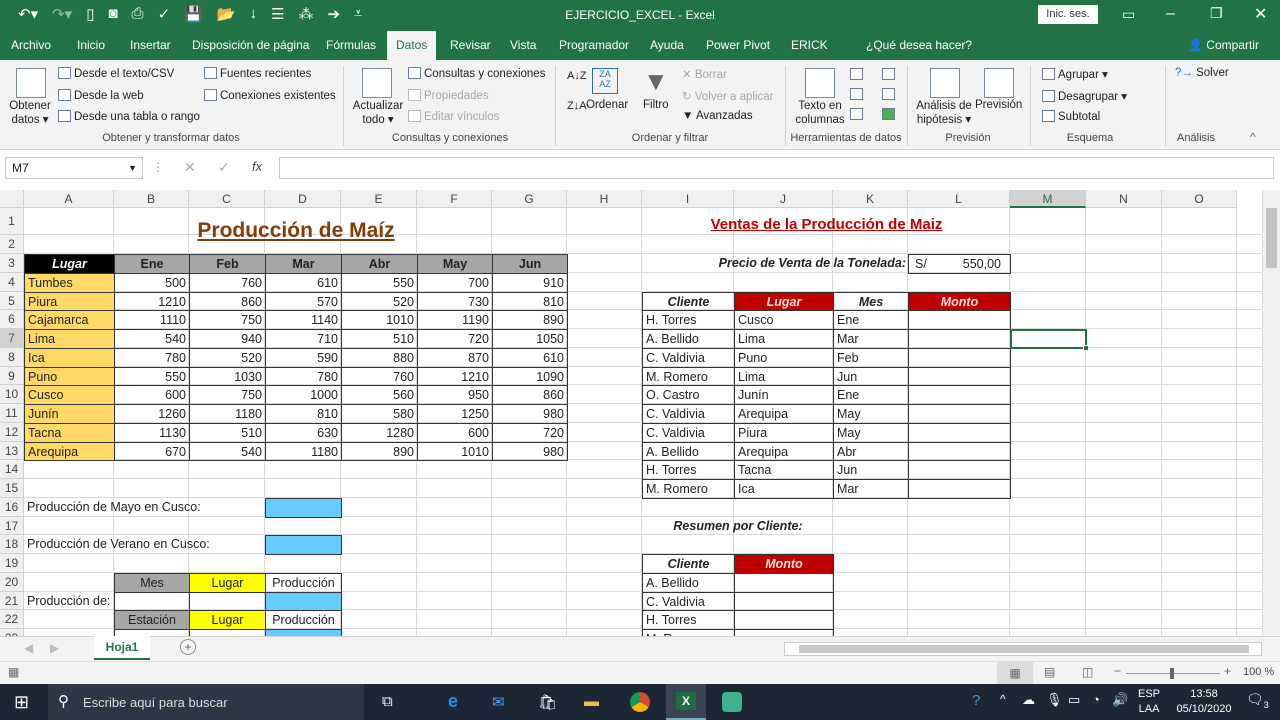 This screenshot has width=1280, height=720. Describe the element at coordinates (944, 113) in the screenshot. I see `what-if-button: Análisis de hipótesis ▾` at that location.